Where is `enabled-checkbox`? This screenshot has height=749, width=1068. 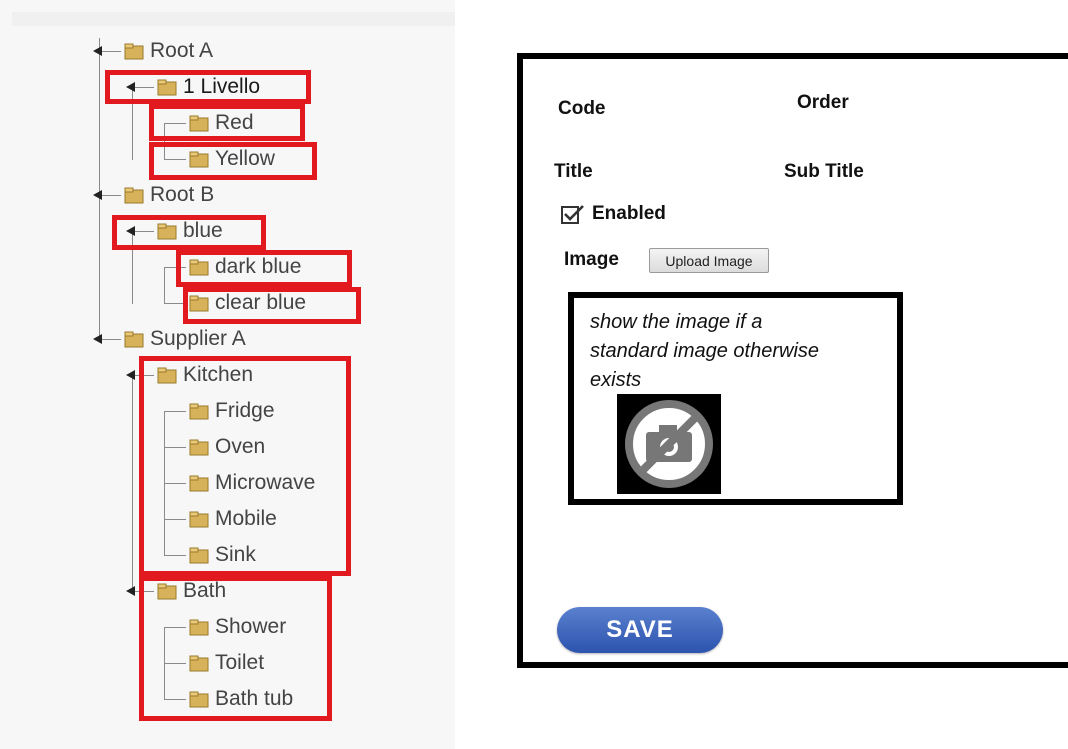
enabled-checkbox is located at coordinates (573, 215).